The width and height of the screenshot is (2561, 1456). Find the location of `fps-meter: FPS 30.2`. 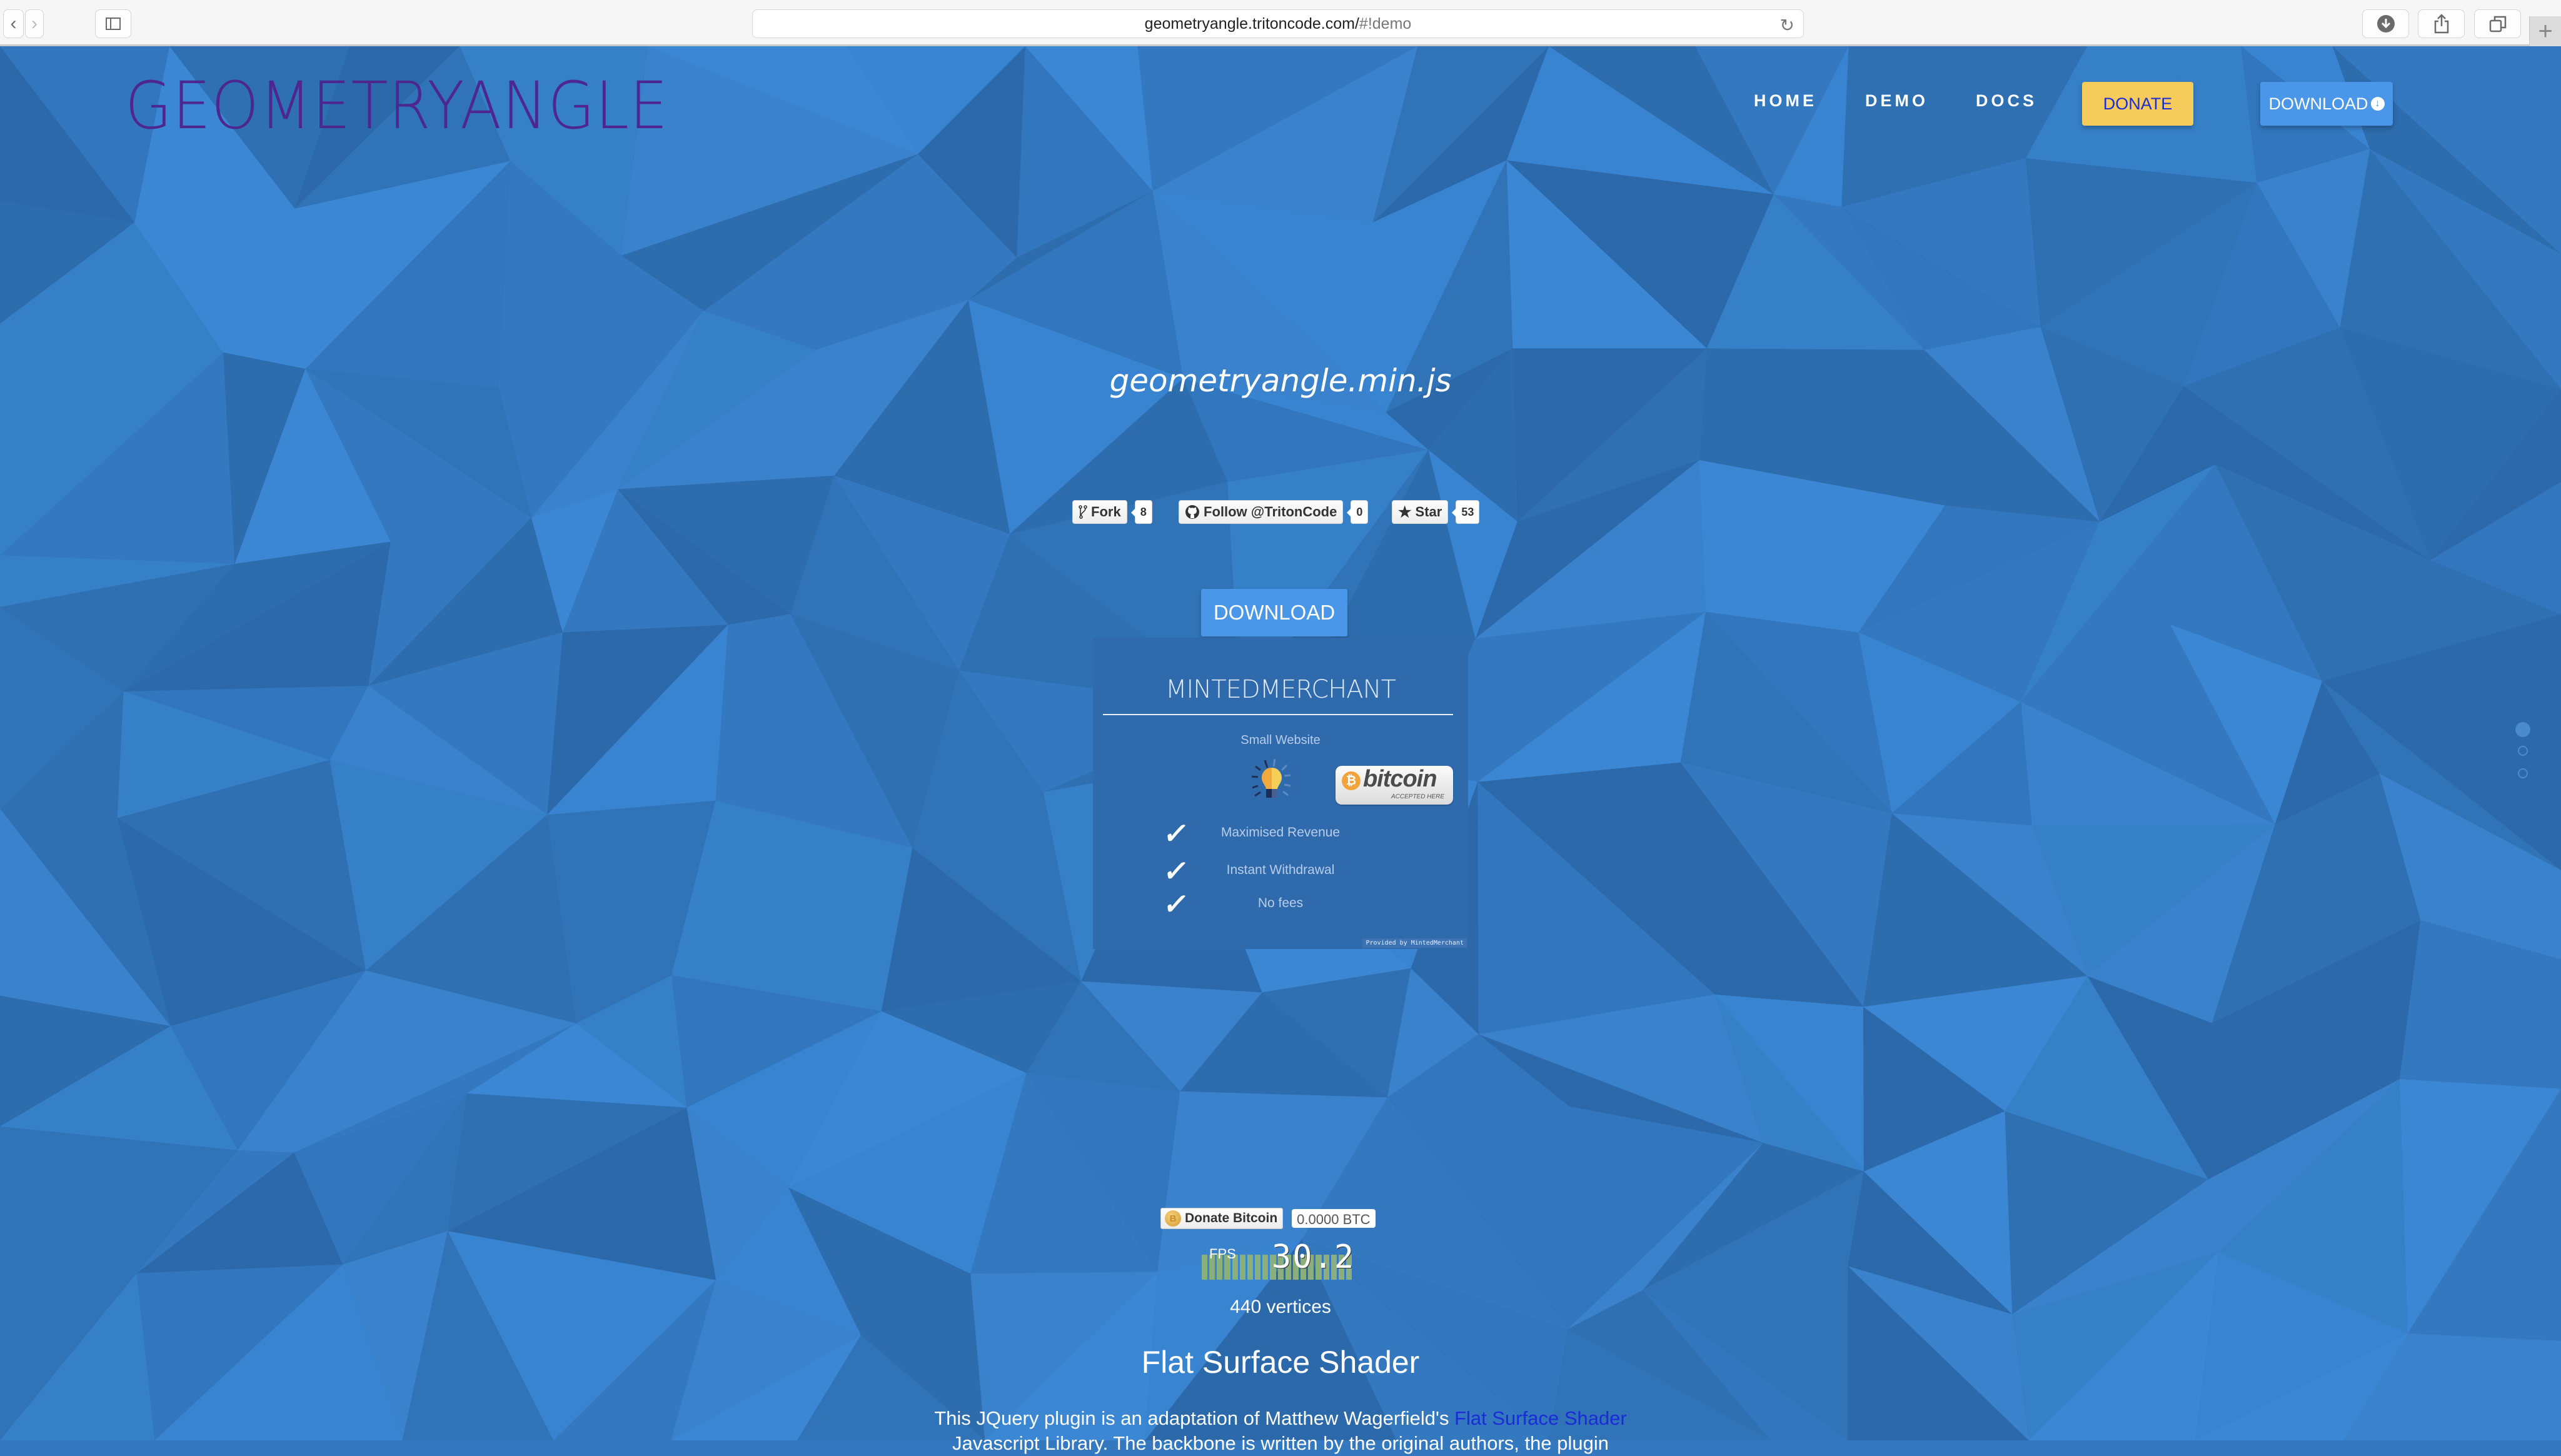

fps-meter: FPS 30.2 is located at coordinates (1279, 1259).